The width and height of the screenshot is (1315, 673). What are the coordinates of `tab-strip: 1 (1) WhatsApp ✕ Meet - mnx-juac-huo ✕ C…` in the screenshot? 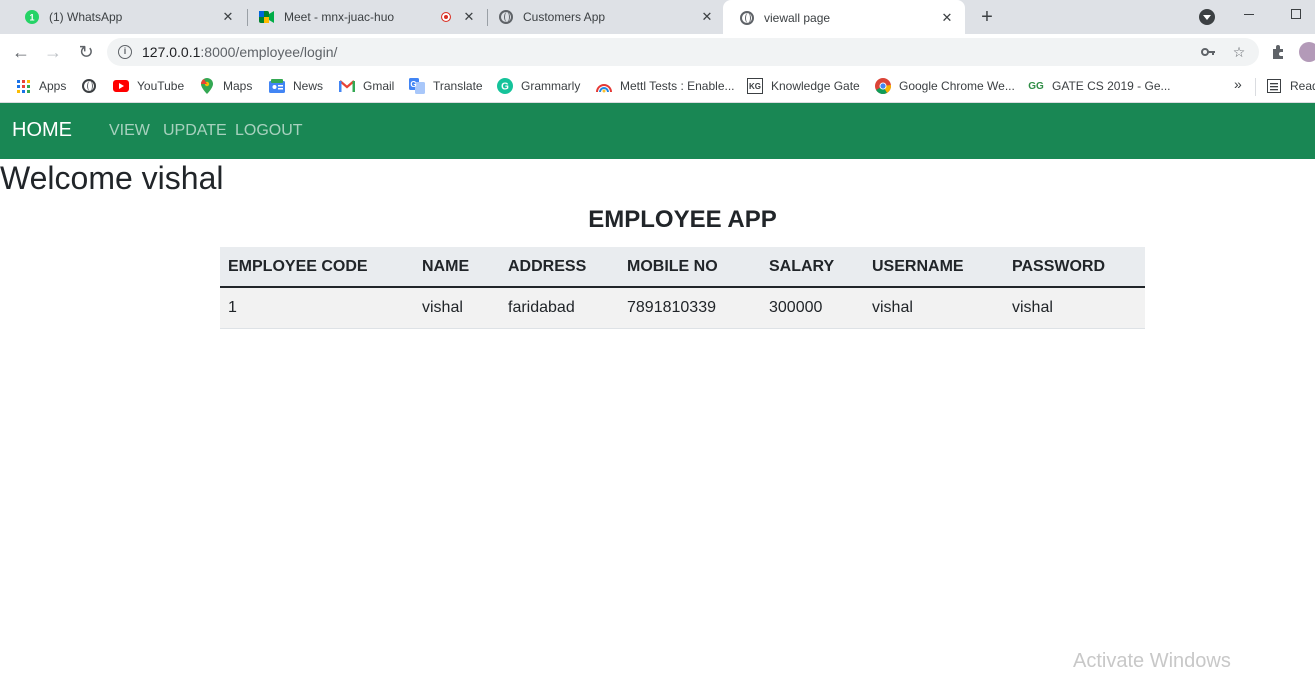 It's located at (657, 17).